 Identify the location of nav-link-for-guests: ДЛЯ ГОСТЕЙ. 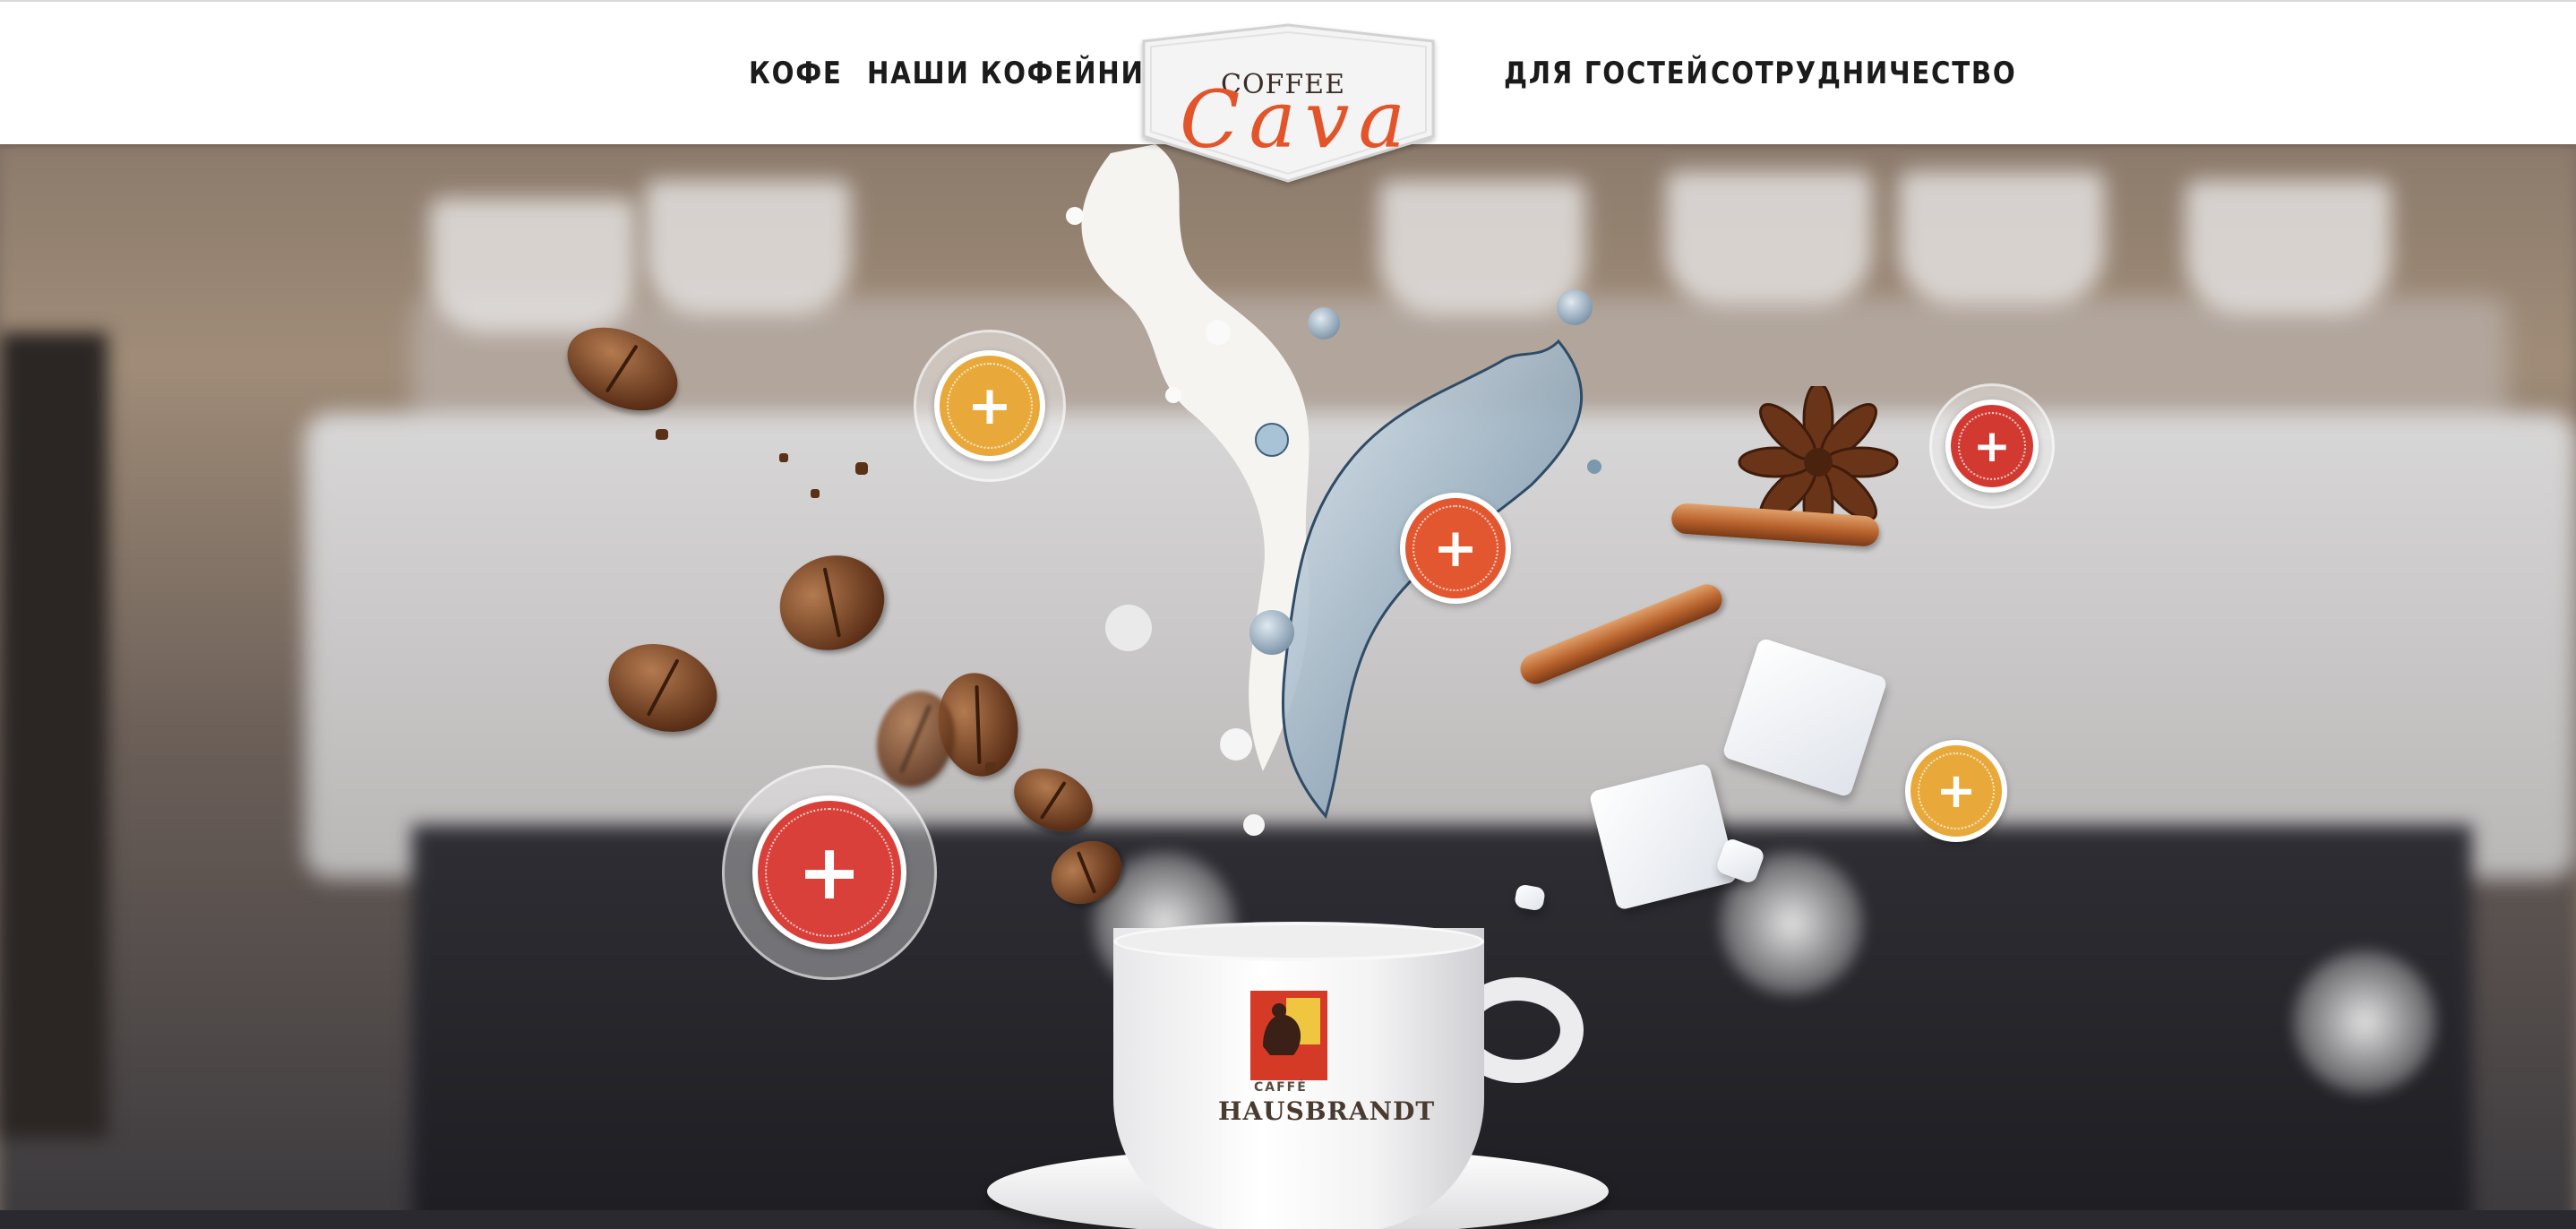
(1607, 74).